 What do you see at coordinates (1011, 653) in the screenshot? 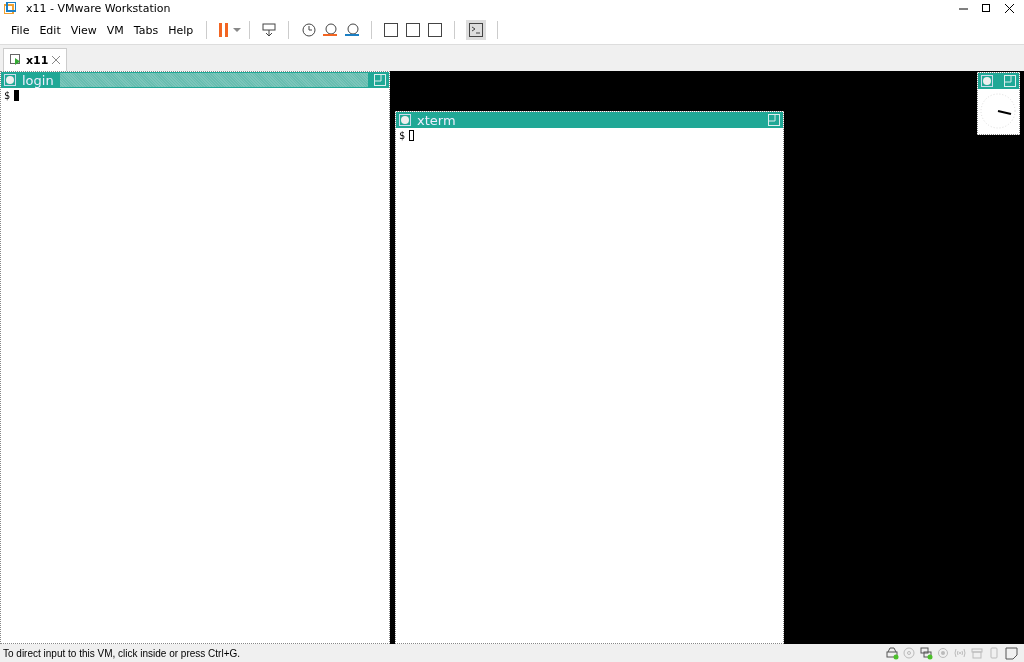
I see `note-icon` at bounding box center [1011, 653].